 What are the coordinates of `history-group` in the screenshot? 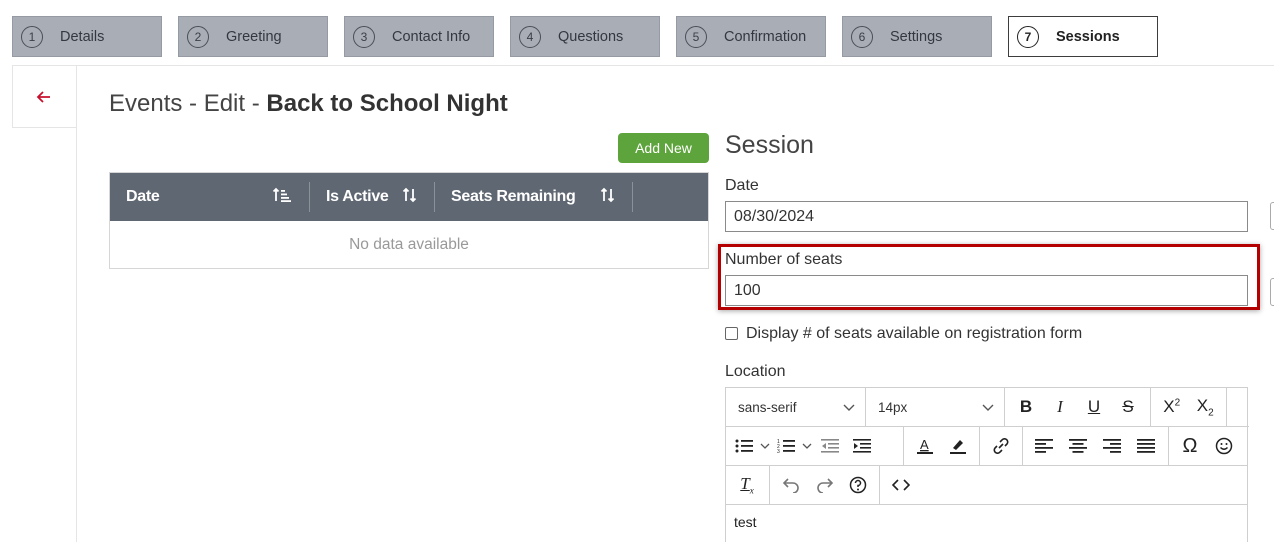 It's located at (825, 485).